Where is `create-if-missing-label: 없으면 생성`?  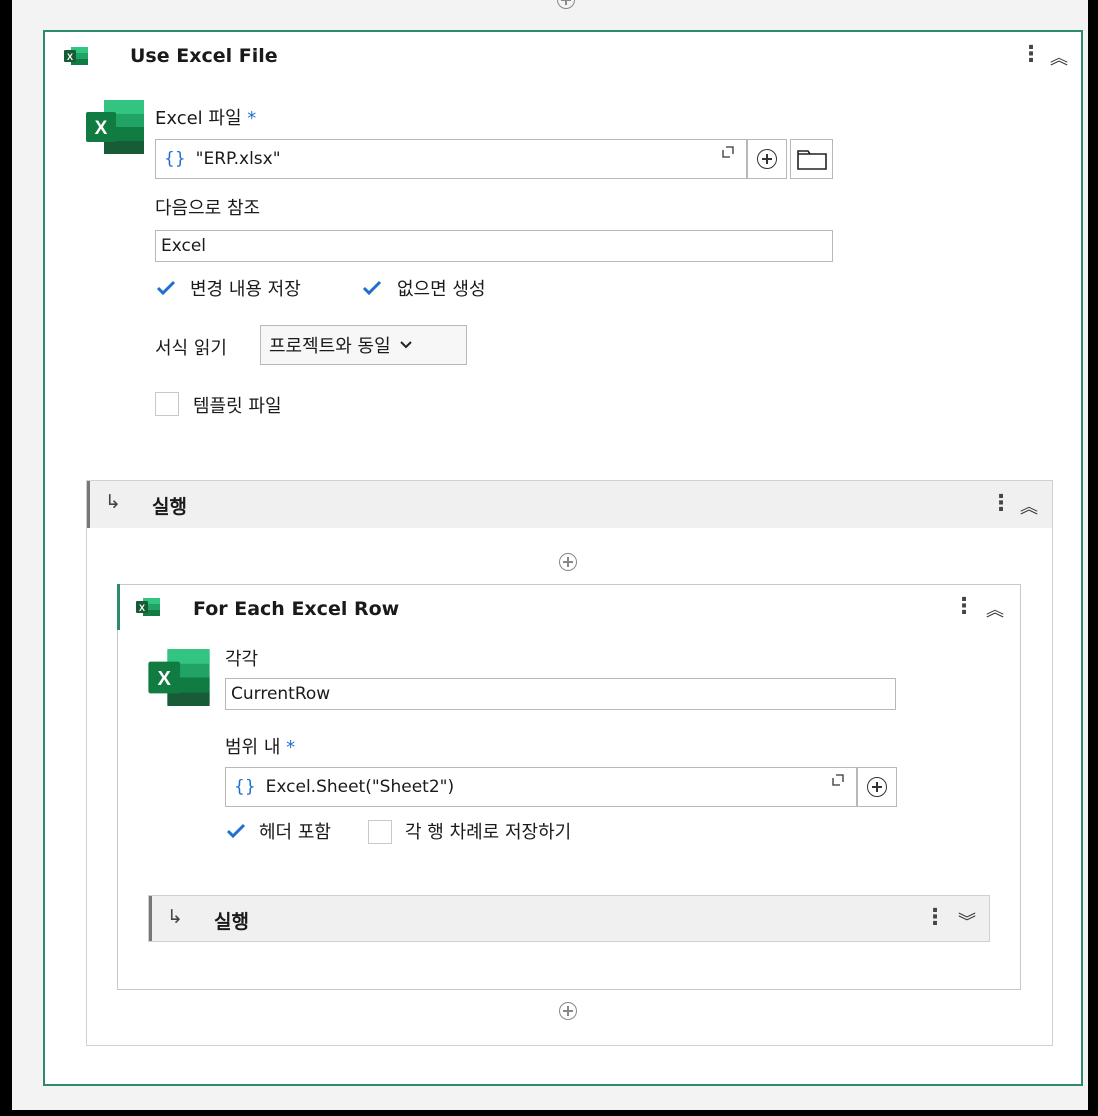
create-if-missing-label: 없으면 생성 is located at coordinates (441, 289).